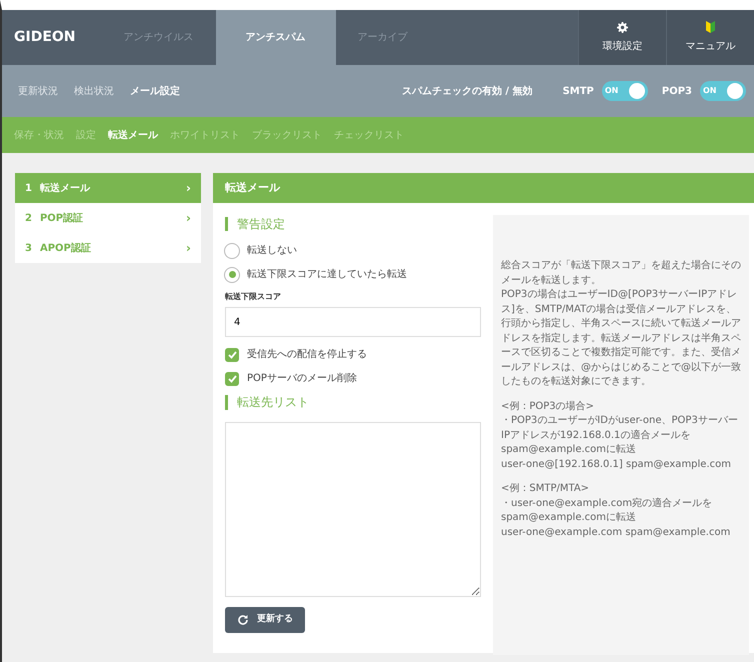 The width and height of the screenshot is (754, 662). I want to click on help-text: <例：POP3の場合>, so click(548, 407).